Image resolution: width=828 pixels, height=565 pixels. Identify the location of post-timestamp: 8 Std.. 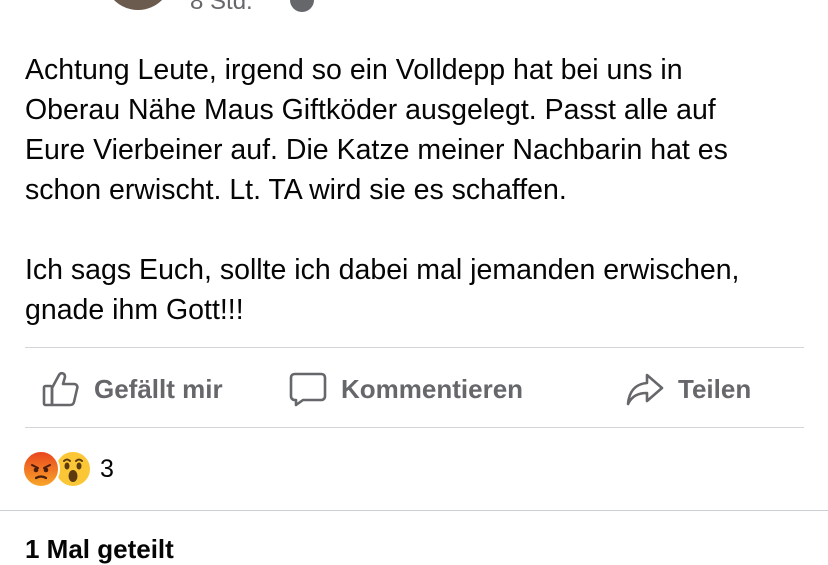
(221, 8).